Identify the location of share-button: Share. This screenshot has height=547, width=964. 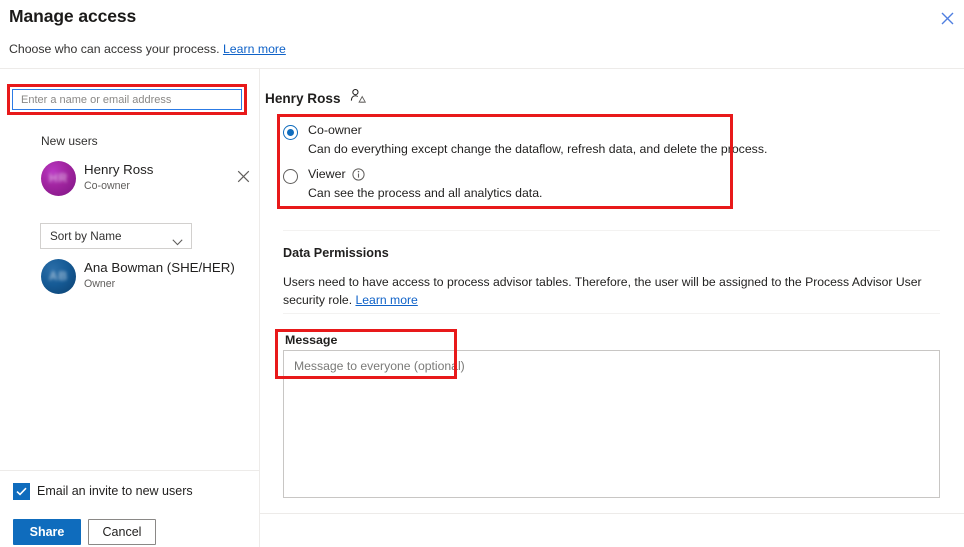
(47, 532).